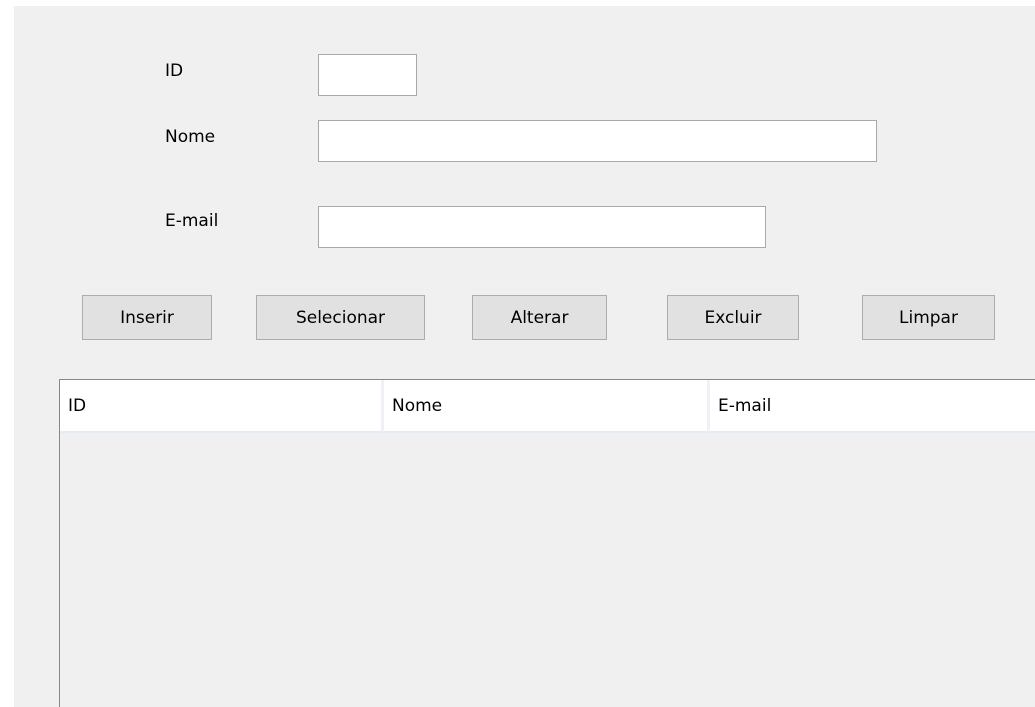 The height and width of the screenshot is (707, 1035). What do you see at coordinates (190, 137) in the screenshot?
I see `nome-label: Nome` at bounding box center [190, 137].